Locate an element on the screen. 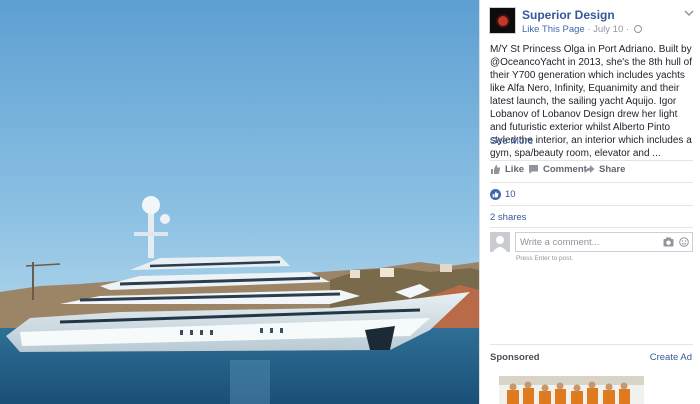 This screenshot has height=404, width=700. comment-input is located at coordinates (586, 242).